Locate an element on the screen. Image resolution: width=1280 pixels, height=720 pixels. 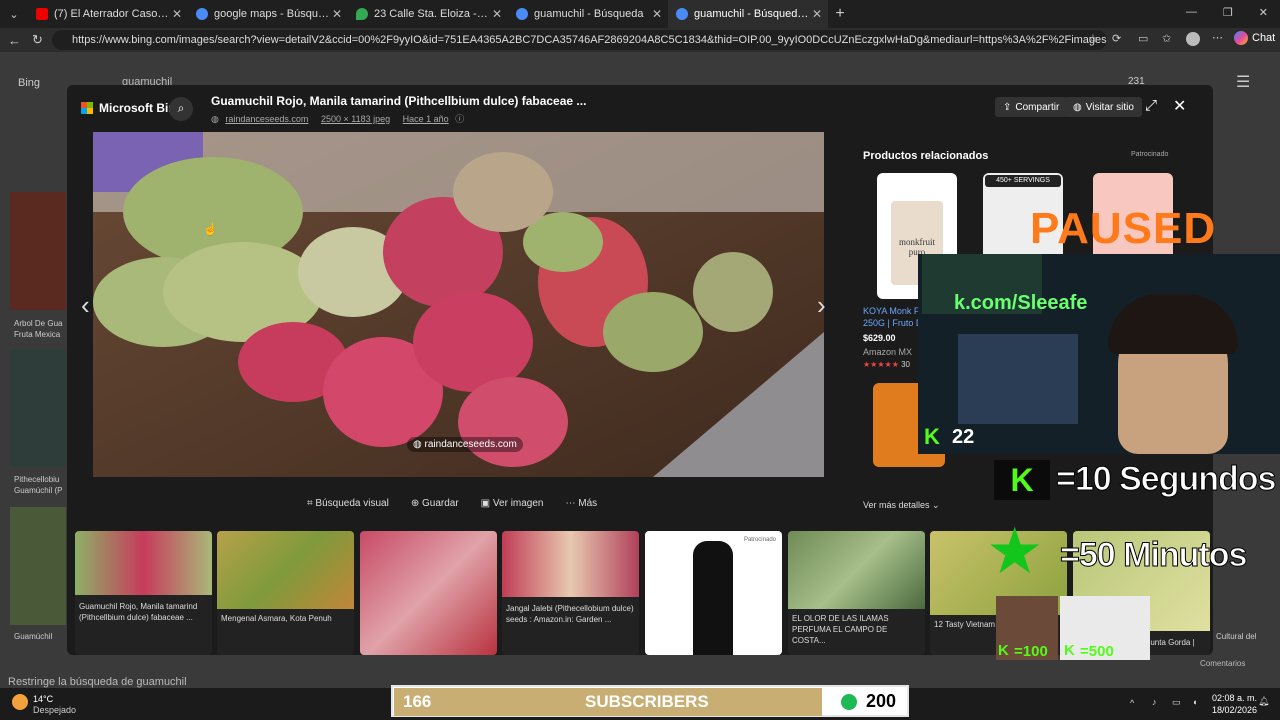
back-icon: ← is located at coordinates (14, 40).